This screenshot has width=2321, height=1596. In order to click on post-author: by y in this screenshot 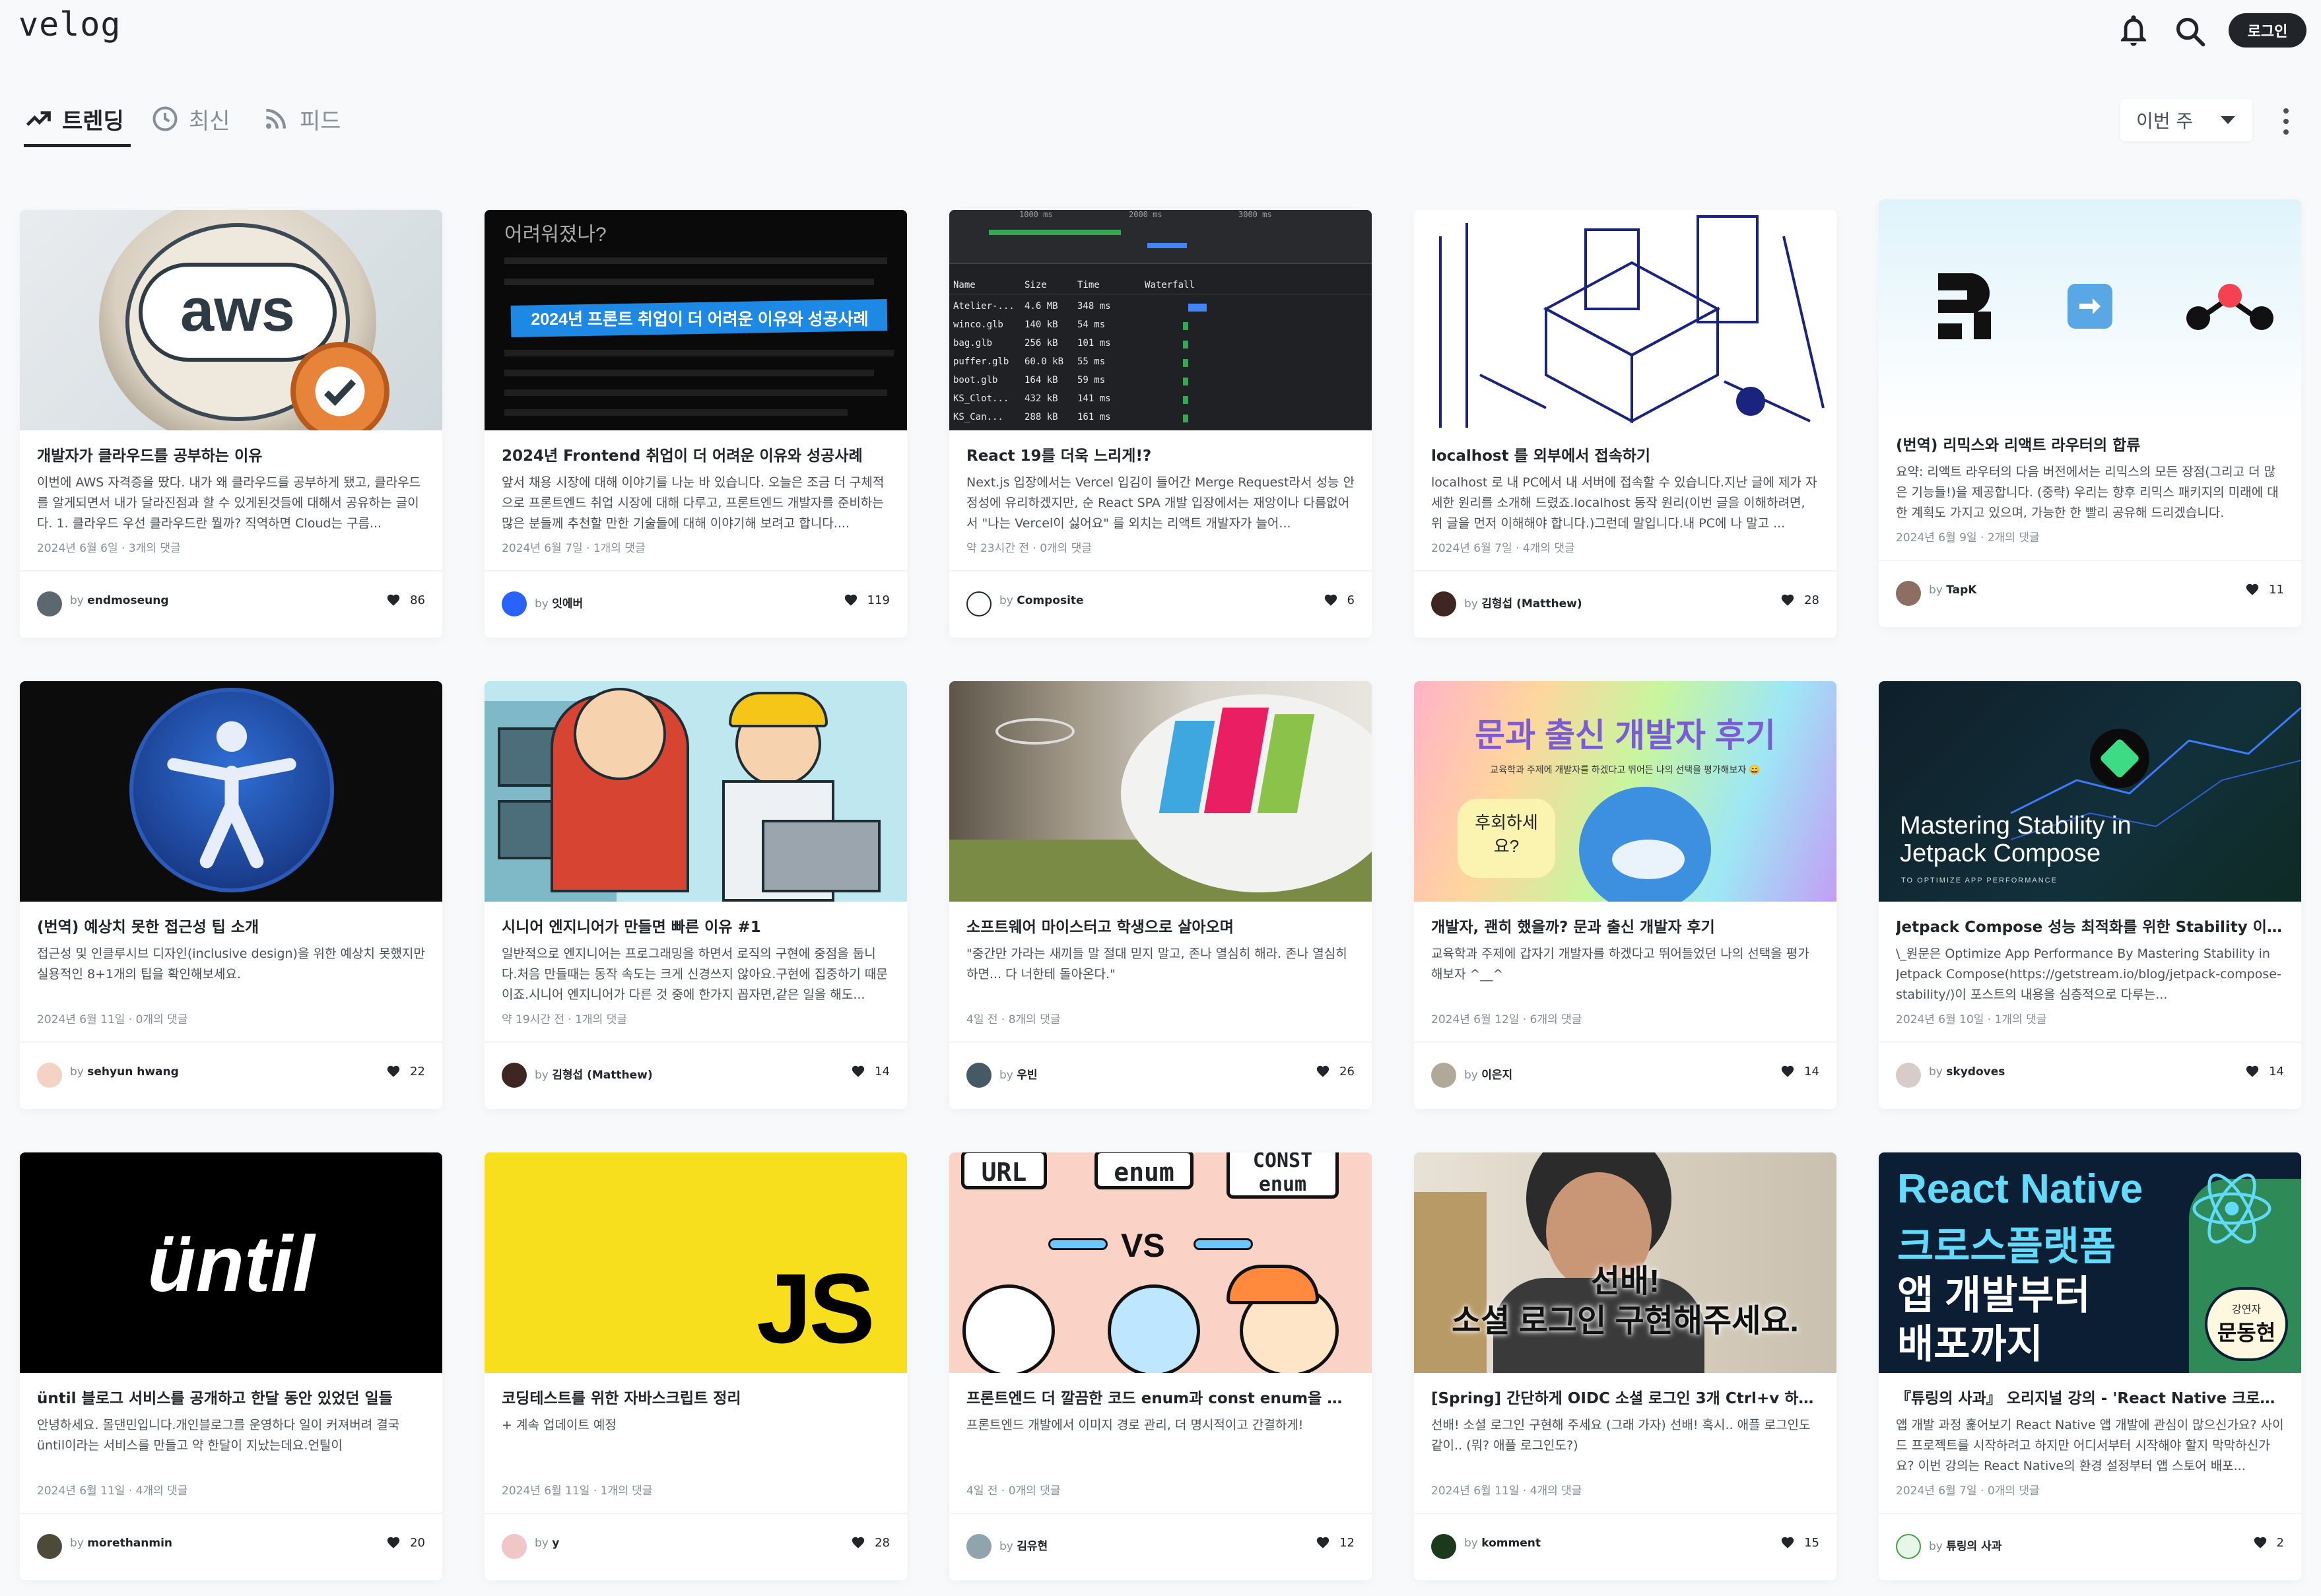, I will do `click(547, 1543)`.